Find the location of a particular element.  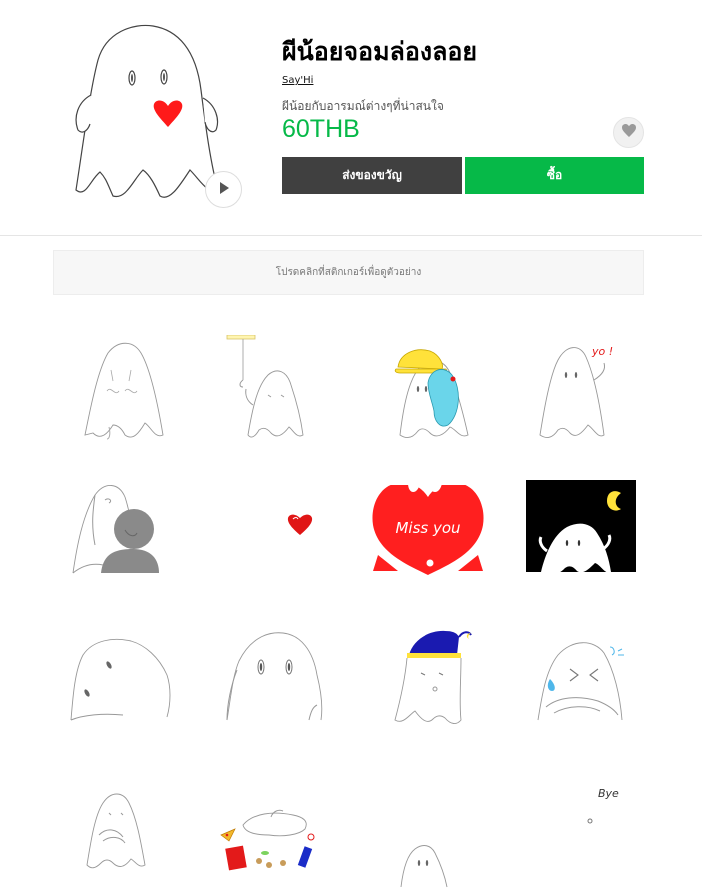

product-description: ผีน้อยกับอารมณ์ต่างๆที่น่าสนใจ is located at coordinates (363, 106).